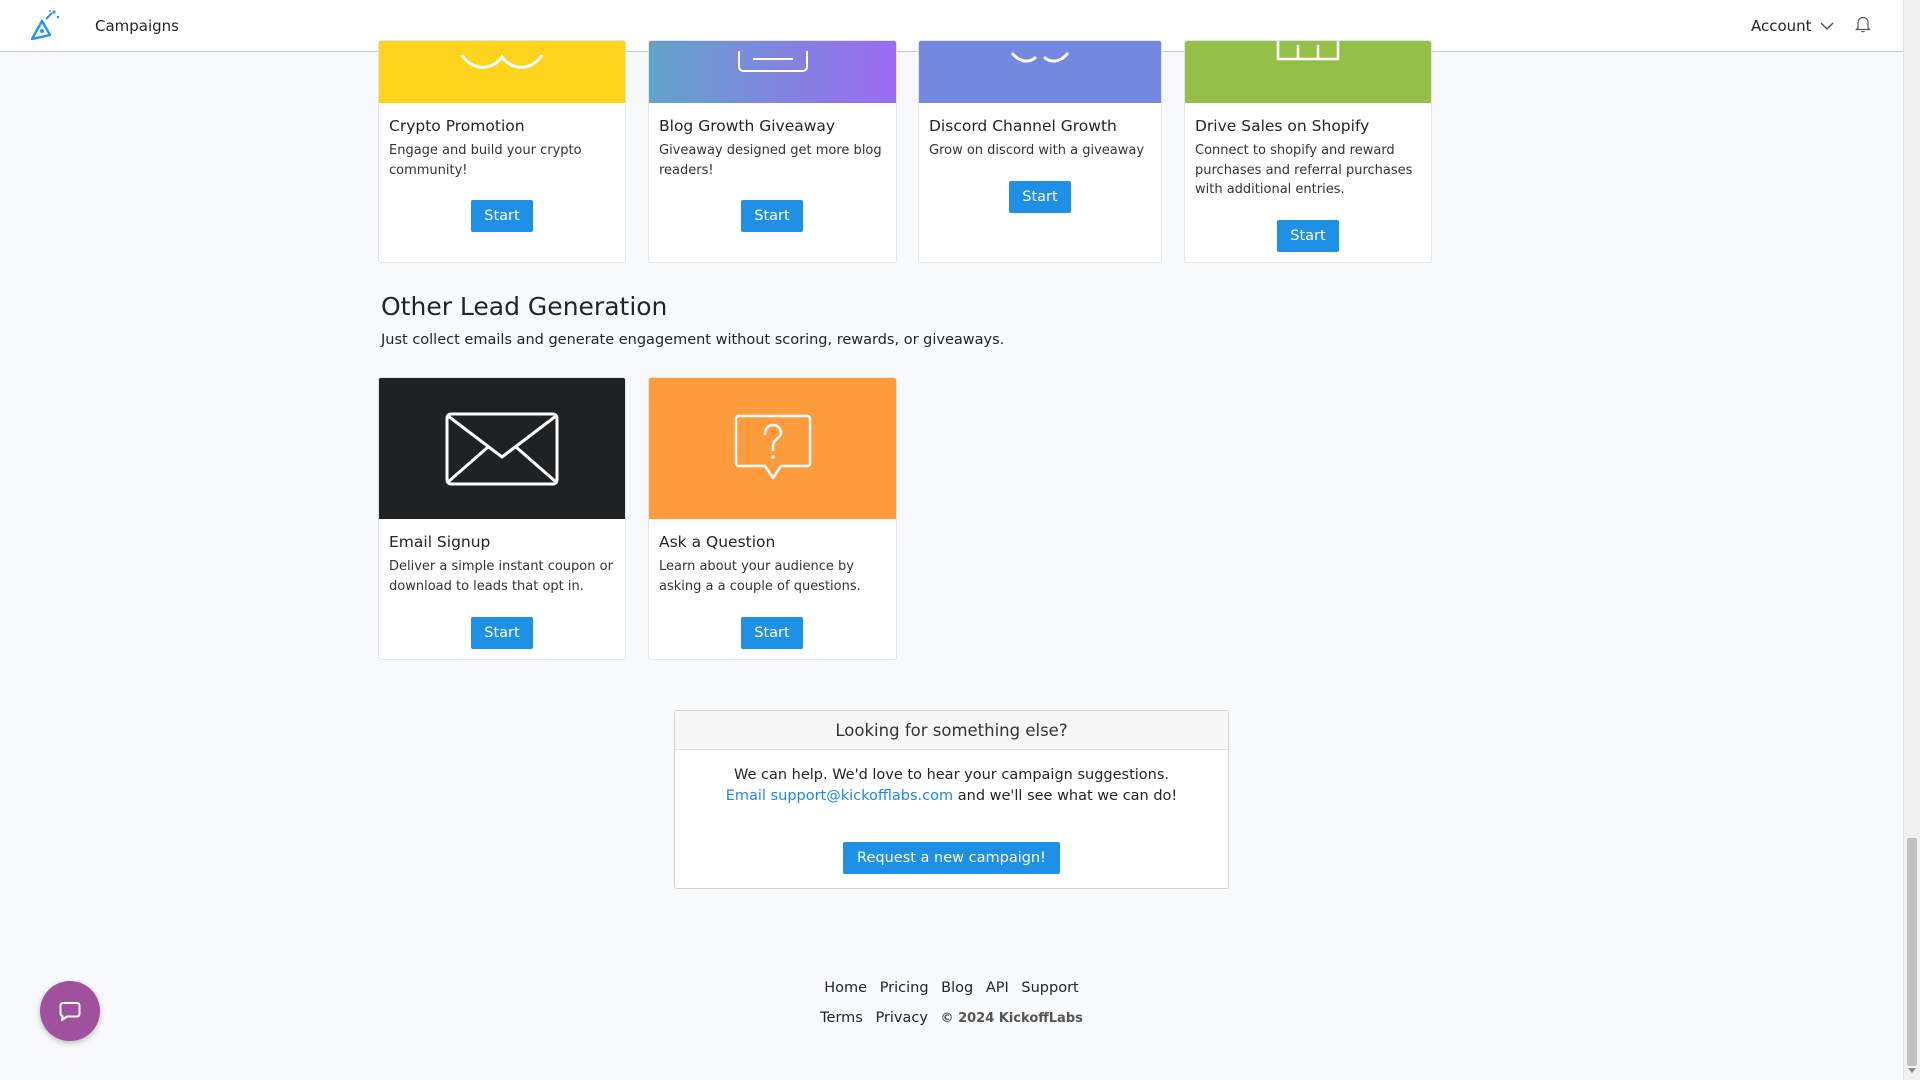 The image size is (1920, 1080). What do you see at coordinates (901, 1018) in the screenshot?
I see `footer-link-privacy: Privacy` at bounding box center [901, 1018].